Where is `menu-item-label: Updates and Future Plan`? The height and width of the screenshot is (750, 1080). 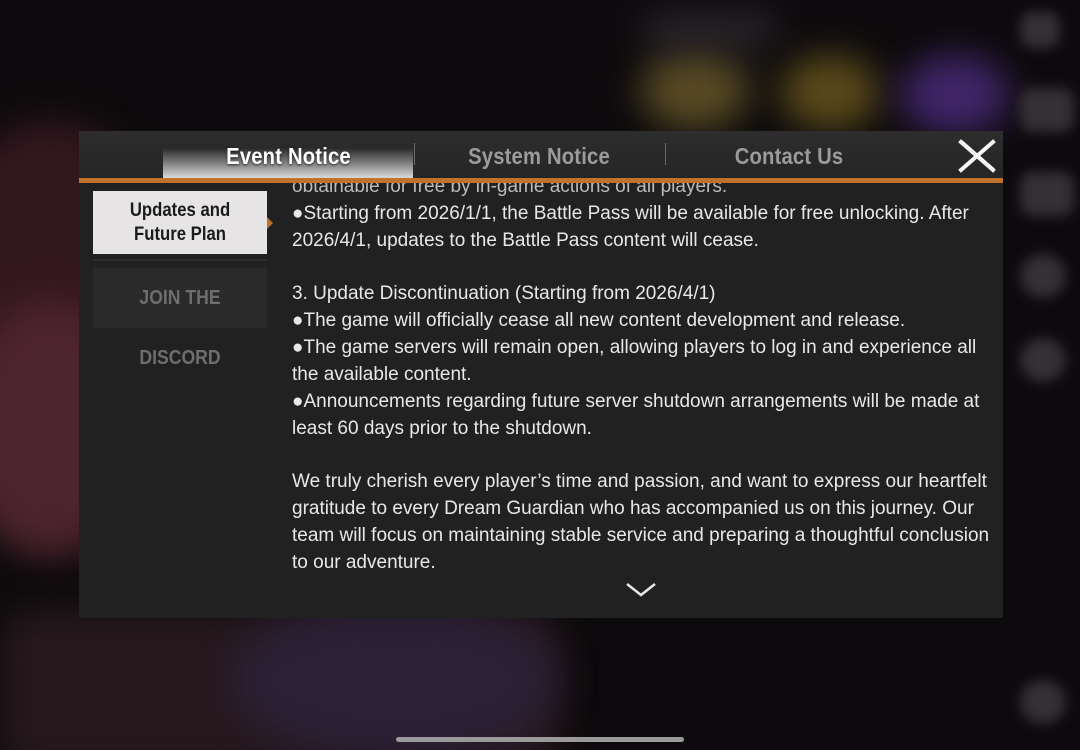
menu-item-label: Updates and Future Plan is located at coordinates (180, 222).